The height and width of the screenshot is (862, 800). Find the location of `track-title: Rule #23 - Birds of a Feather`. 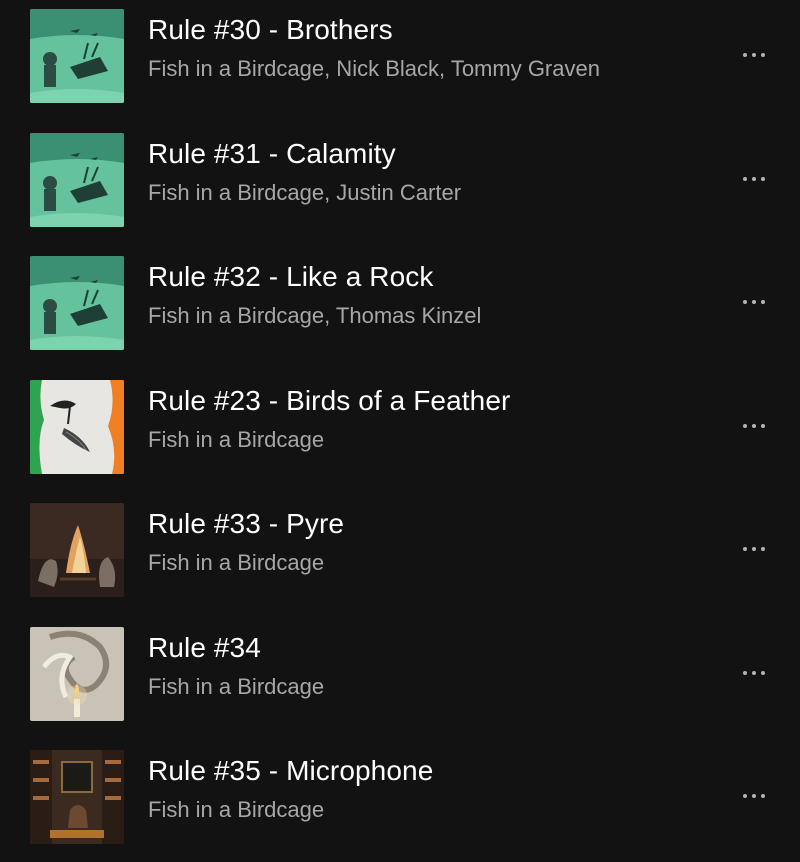

track-title: Rule #23 - Birds of a Feather is located at coordinates (329, 400).